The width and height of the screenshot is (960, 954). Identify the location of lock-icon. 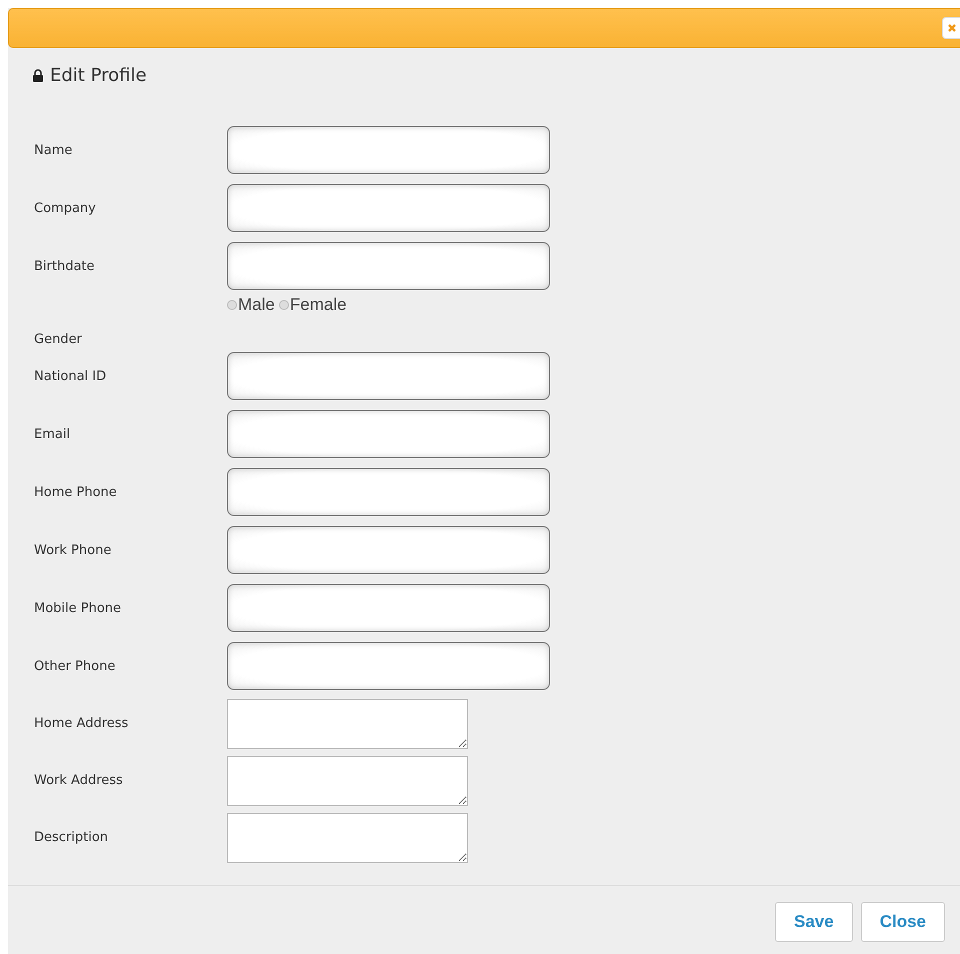
(38, 75).